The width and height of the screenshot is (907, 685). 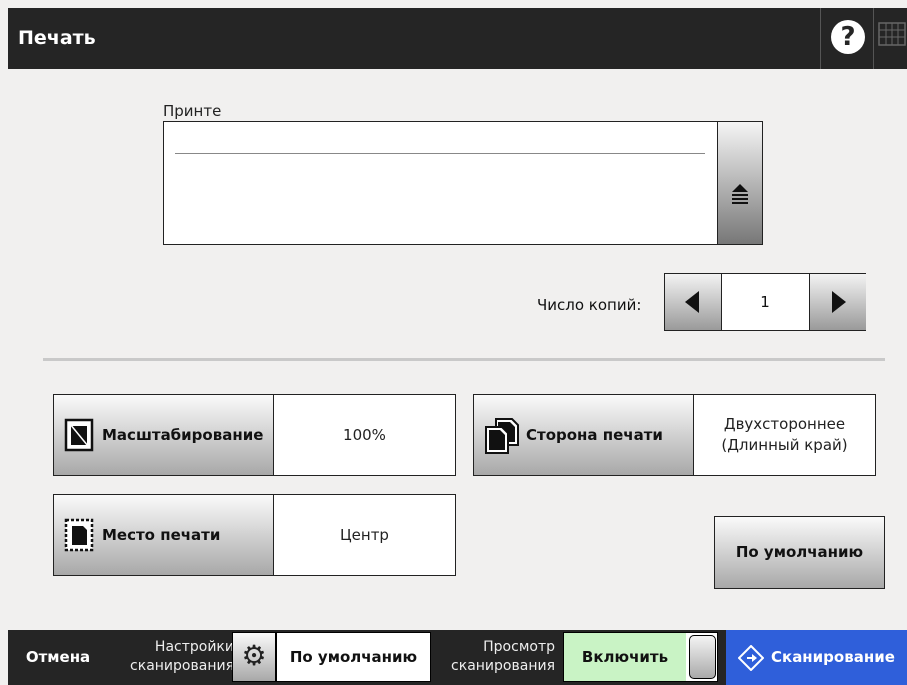 What do you see at coordinates (589, 305) in the screenshot?
I see `copies-label: Число копий:` at bounding box center [589, 305].